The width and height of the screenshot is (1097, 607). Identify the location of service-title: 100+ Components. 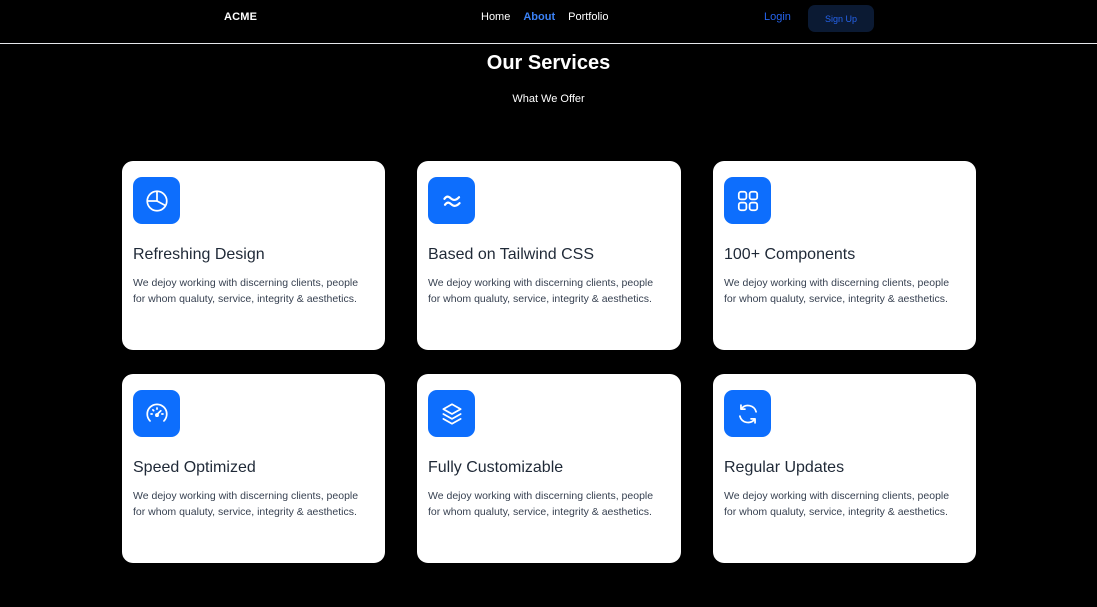
(790, 254).